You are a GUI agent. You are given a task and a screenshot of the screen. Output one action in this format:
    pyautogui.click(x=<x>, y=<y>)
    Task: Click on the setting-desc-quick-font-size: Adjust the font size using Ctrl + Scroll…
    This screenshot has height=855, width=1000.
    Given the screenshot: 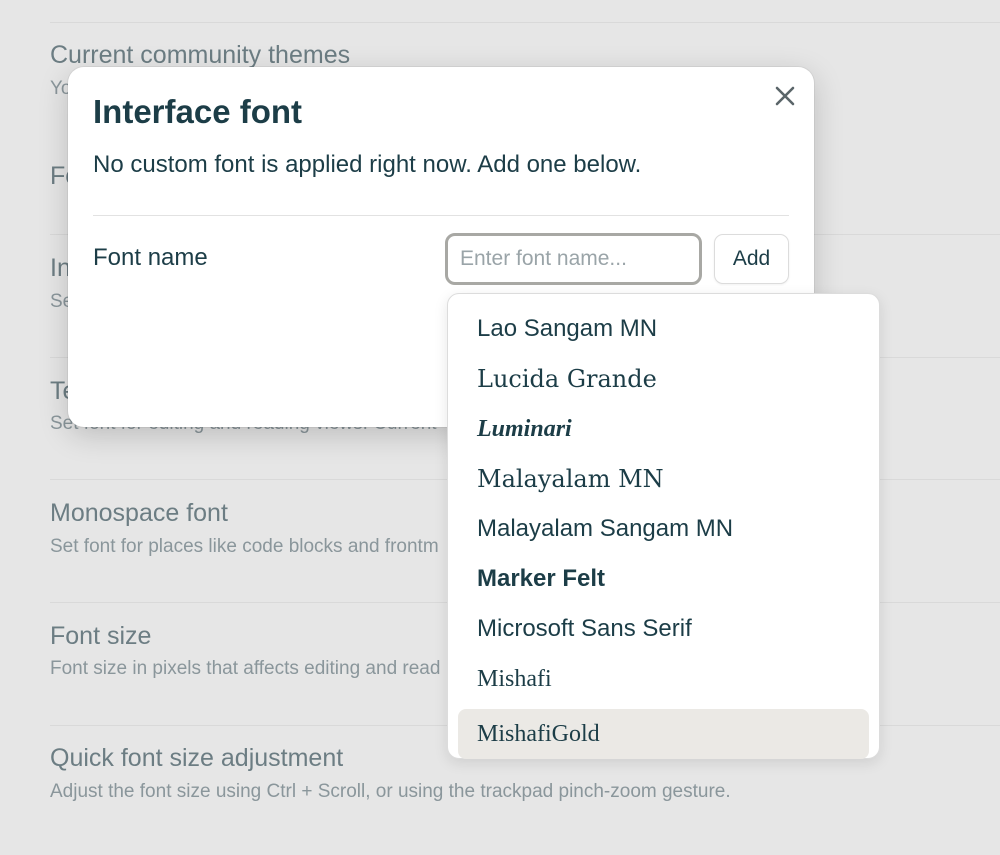 What is the action you would take?
    pyautogui.click(x=390, y=791)
    